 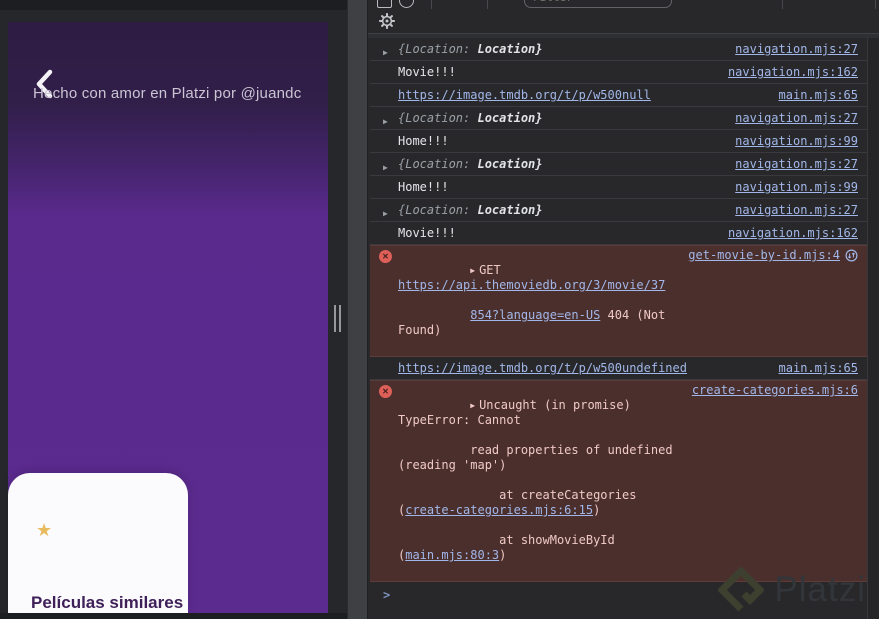 What do you see at coordinates (406, 4) in the screenshot?
I see `clear-console-icon` at bounding box center [406, 4].